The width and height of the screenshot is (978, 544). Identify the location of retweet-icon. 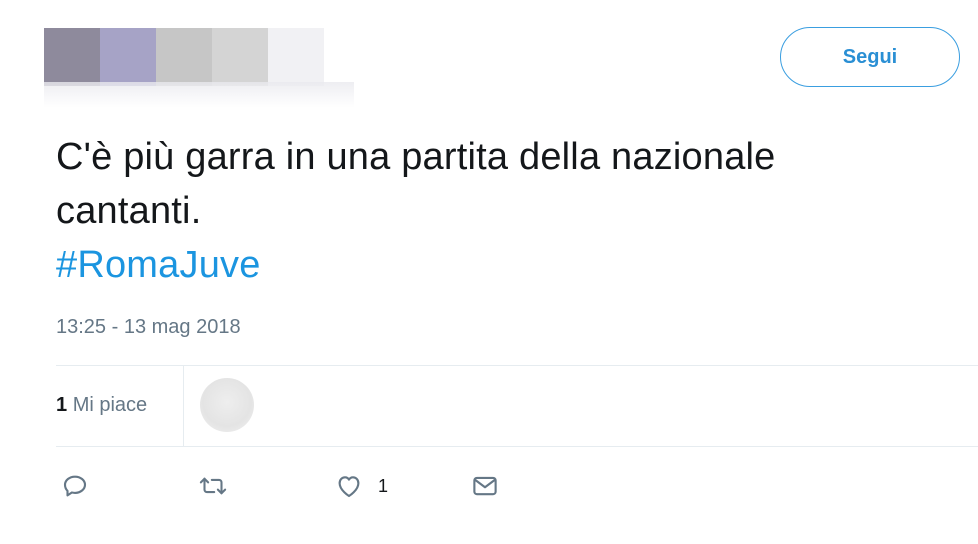
(213, 486).